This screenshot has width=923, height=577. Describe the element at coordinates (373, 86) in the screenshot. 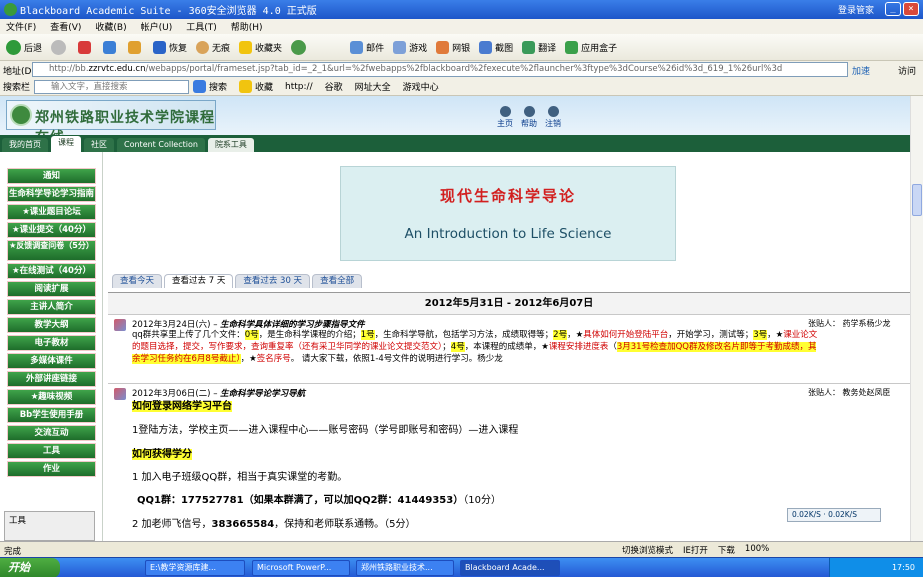

I see `fav-url-directory: 网址大全` at that location.